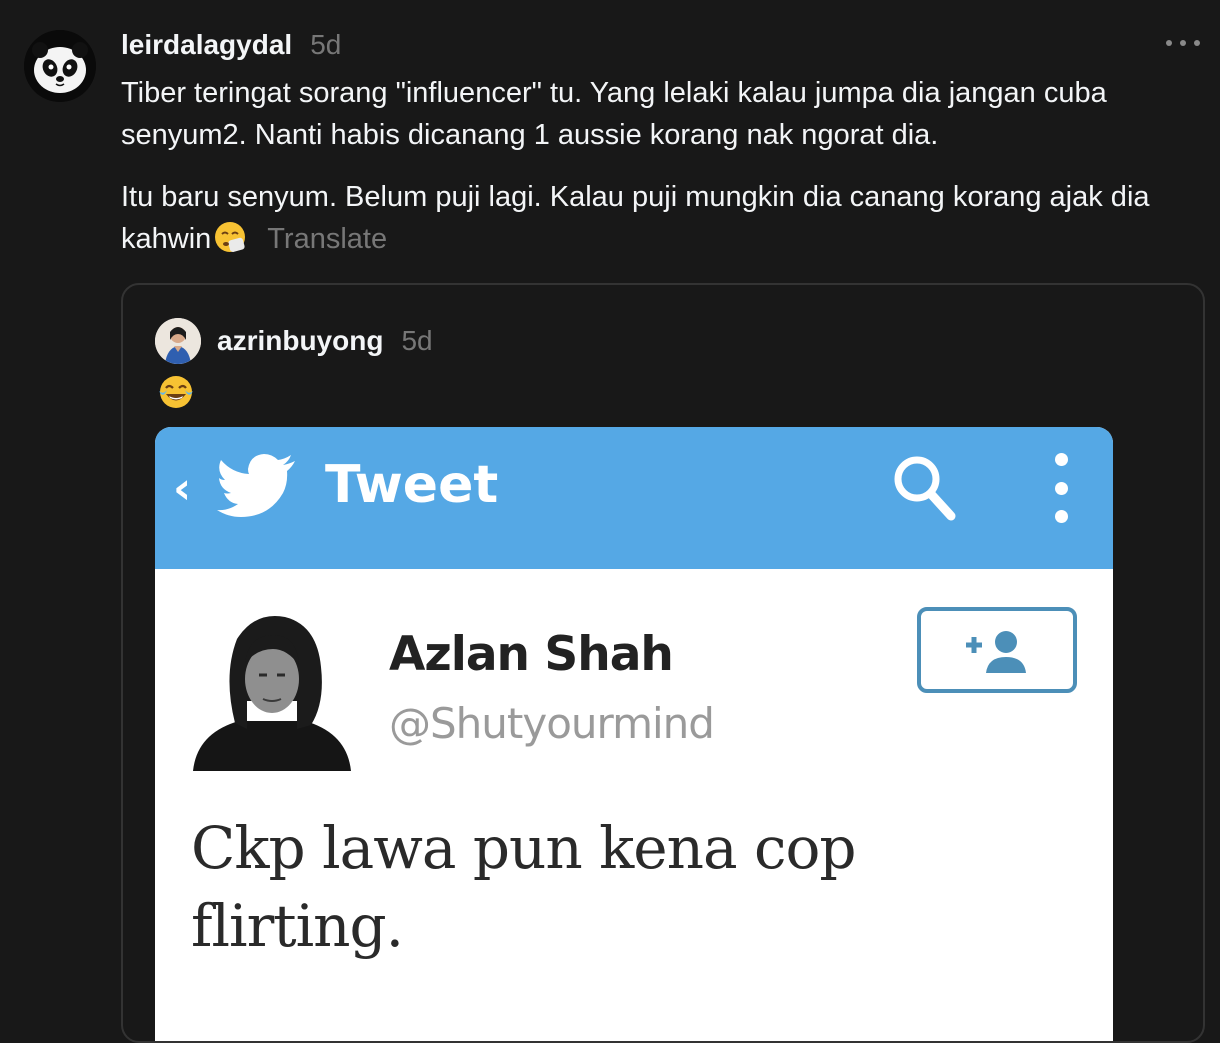 The width and height of the screenshot is (1220, 1043). Describe the element at coordinates (416, 341) in the screenshot. I see `quoted-post-timestamp: 5d` at that location.